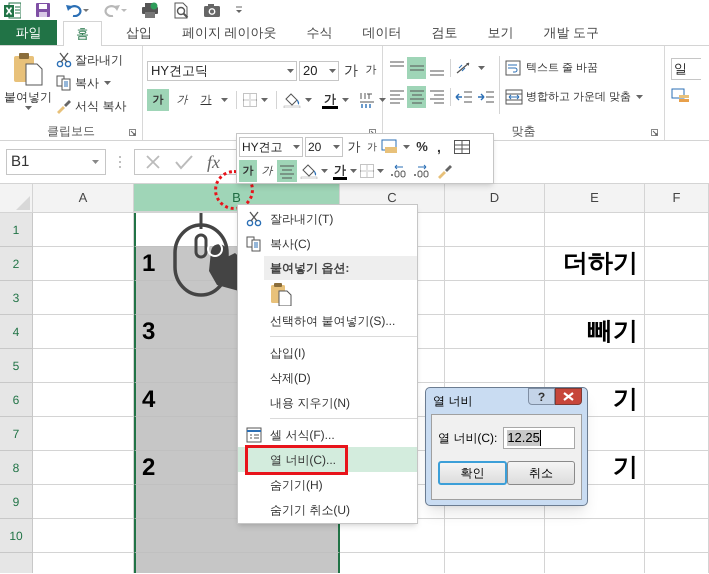 This screenshot has height=574, width=709. Describe the element at coordinates (71, 131) in the screenshot. I see `group-label: 클립보드` at that location.